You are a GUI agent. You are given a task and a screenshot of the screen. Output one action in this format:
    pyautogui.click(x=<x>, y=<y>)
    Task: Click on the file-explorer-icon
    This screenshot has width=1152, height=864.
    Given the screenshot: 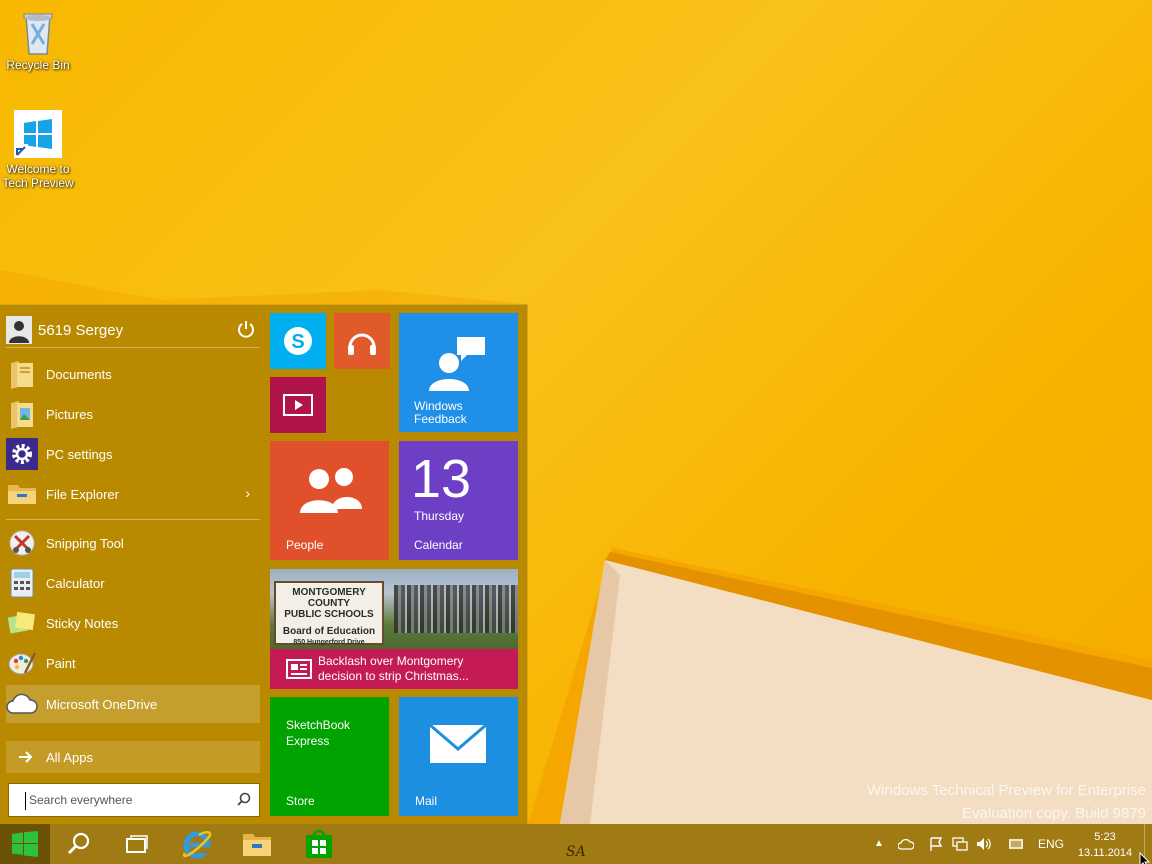 What is the action you would take?
    pyautogui.click(x=257, y=845)
    